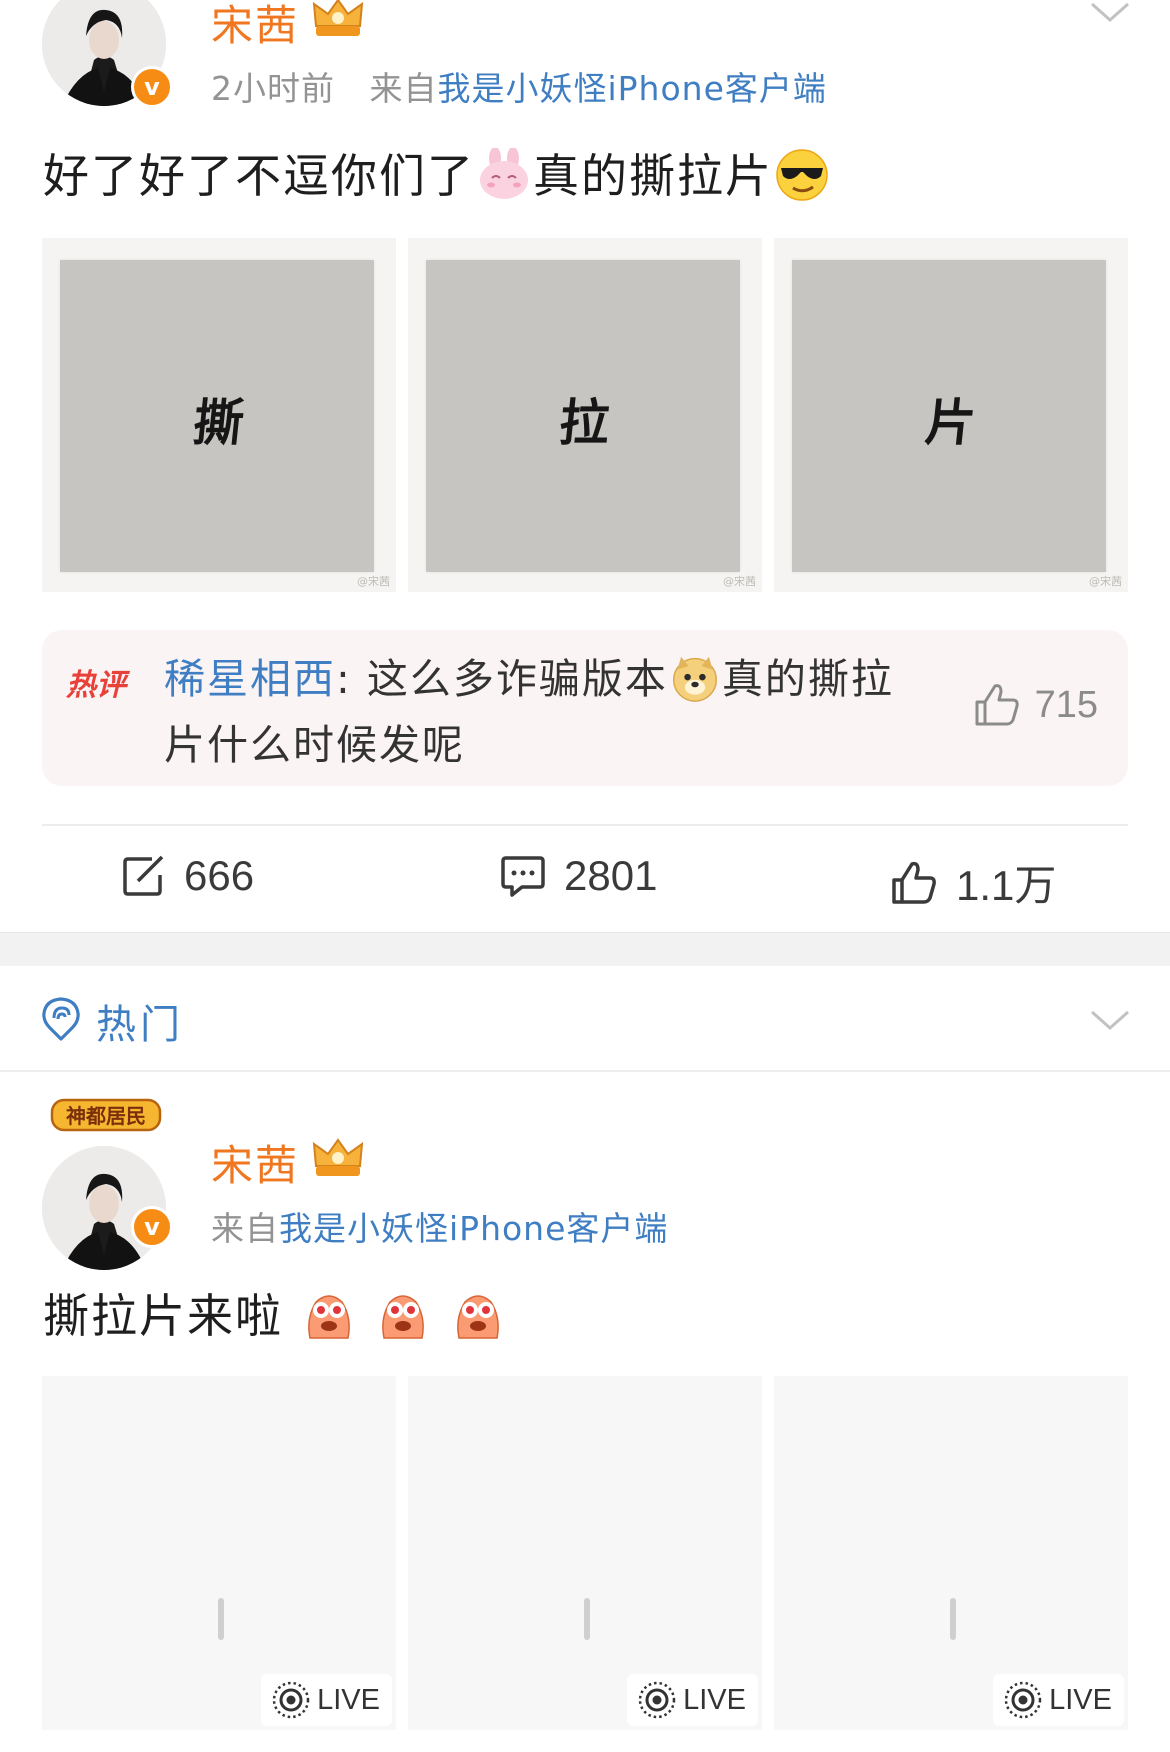 The height and width of the screenshot is (1752, 1170). I want to click on repost-count: 666, so click(219, 875).